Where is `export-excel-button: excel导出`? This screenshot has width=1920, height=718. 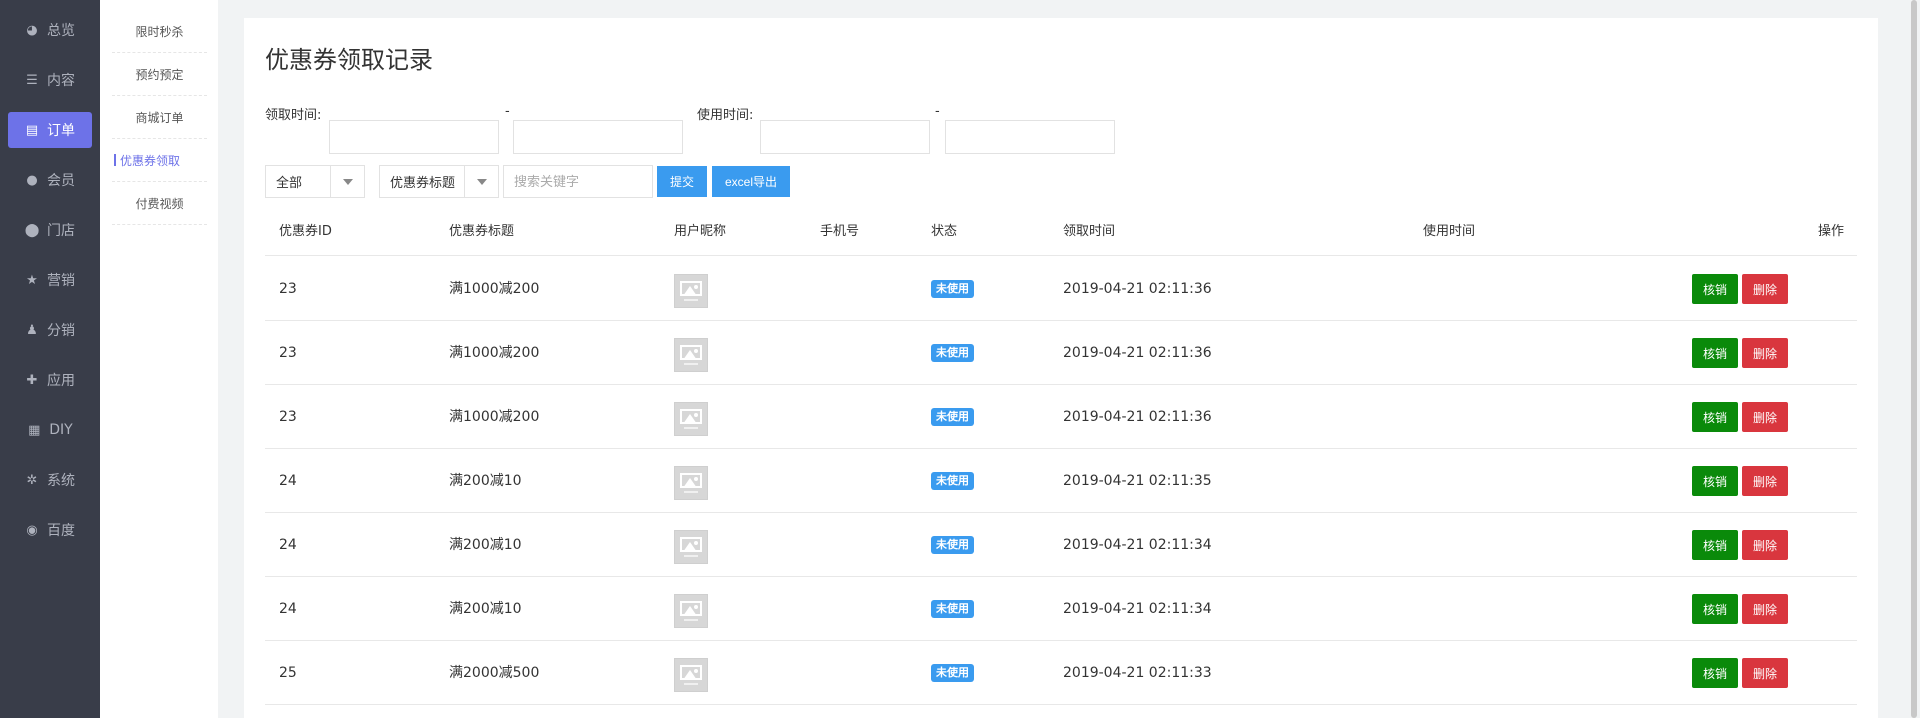
export-excel-button: excel导出 is located at coordinates (751, 181).